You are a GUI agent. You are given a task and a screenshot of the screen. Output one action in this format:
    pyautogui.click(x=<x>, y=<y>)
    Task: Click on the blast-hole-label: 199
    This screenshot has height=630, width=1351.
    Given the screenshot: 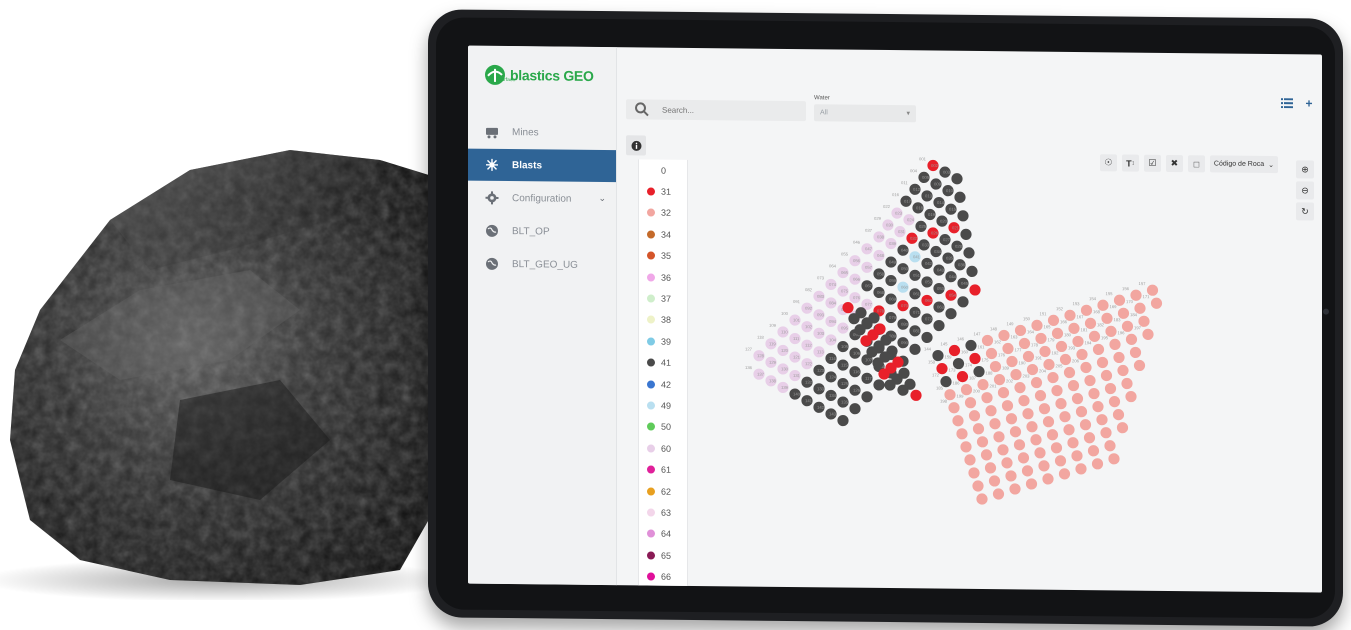 What is the action you would take?
    pyautogui.click(x=961, y=396)
    